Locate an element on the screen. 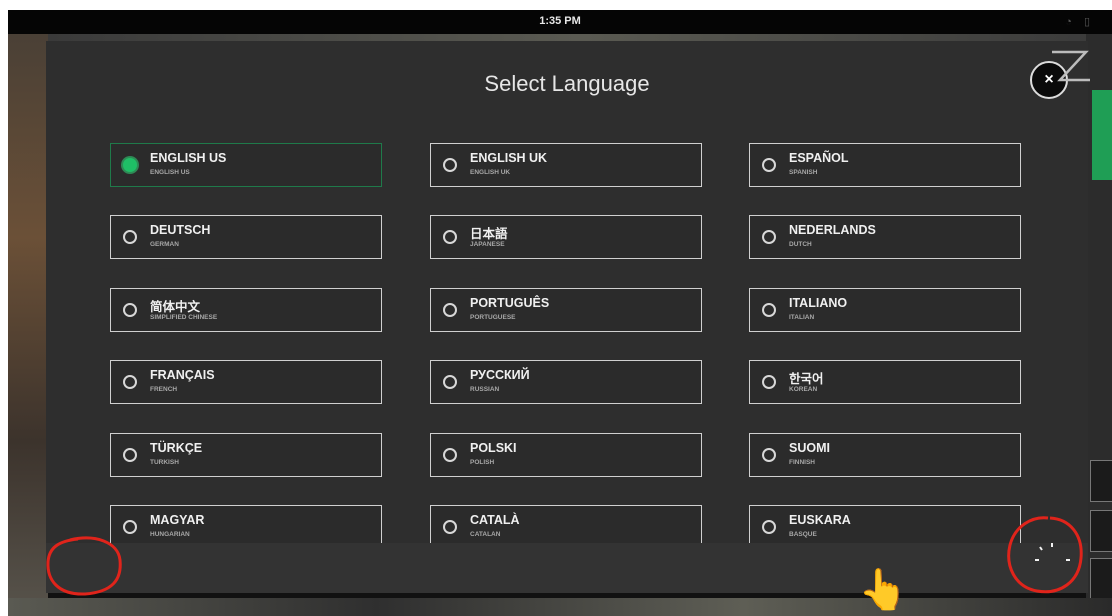 The image size is (1112, 616). language-subtitle: CATALAN is located at coordinates (485, 534).